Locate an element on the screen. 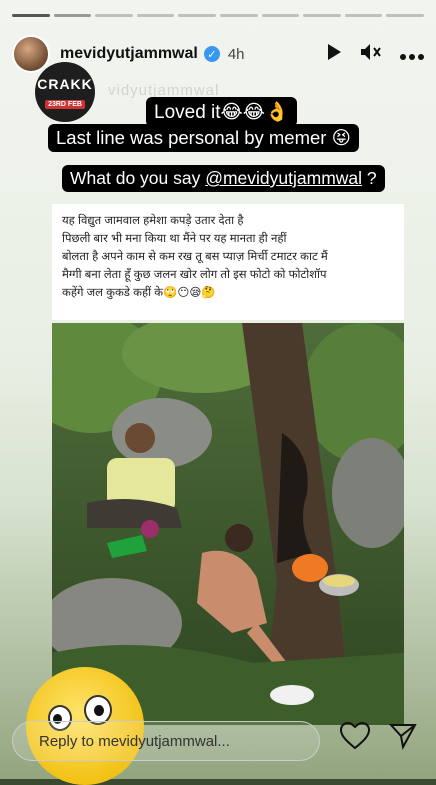  username: mevidyutjammwal is located at coordinates (129, 54).